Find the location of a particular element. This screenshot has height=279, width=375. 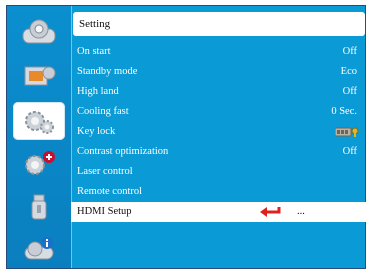

menu-row-contrast-optimization: Contrast optimization Off is located at coordinates (219, 152).